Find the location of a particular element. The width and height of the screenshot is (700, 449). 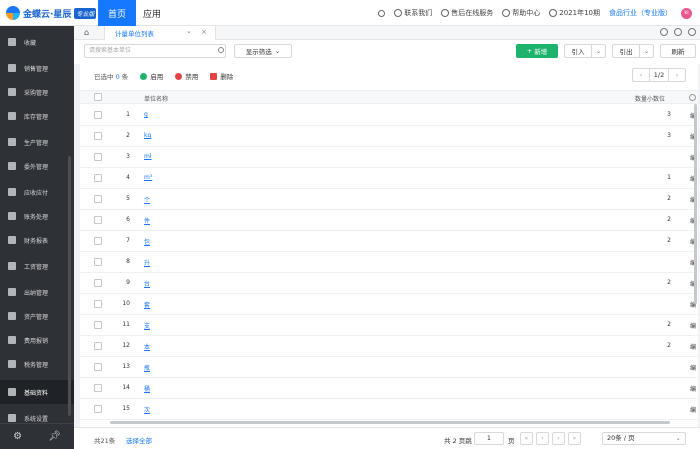

export-dropdown-icon: ⌄ is located at coordinates (646, 51).